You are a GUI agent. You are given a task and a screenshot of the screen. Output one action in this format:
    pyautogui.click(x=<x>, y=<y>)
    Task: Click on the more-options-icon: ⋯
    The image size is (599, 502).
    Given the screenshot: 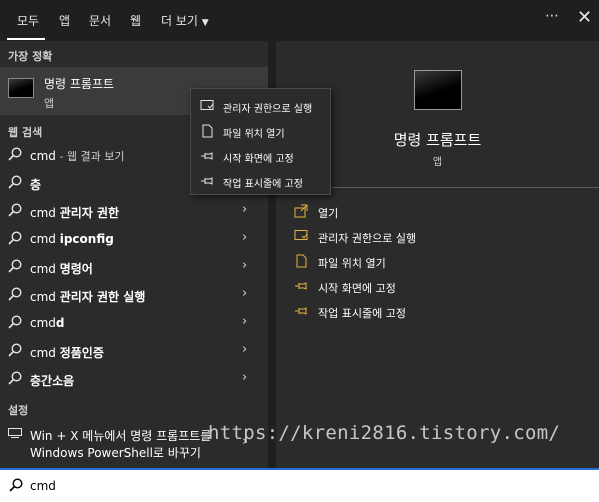 What is the action you would take?
    pyautogui.click(x=552, y=16)
    